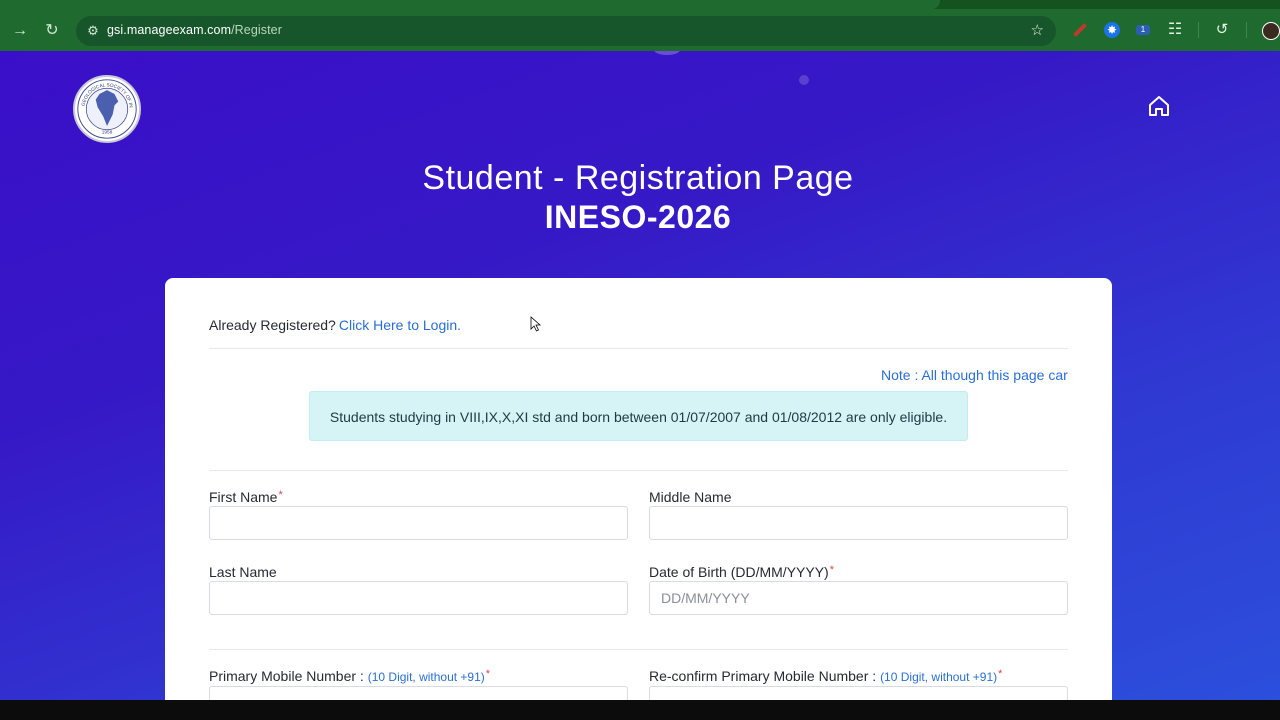  I want to click on puzzle-icon: ☷, so click(1175, 30).